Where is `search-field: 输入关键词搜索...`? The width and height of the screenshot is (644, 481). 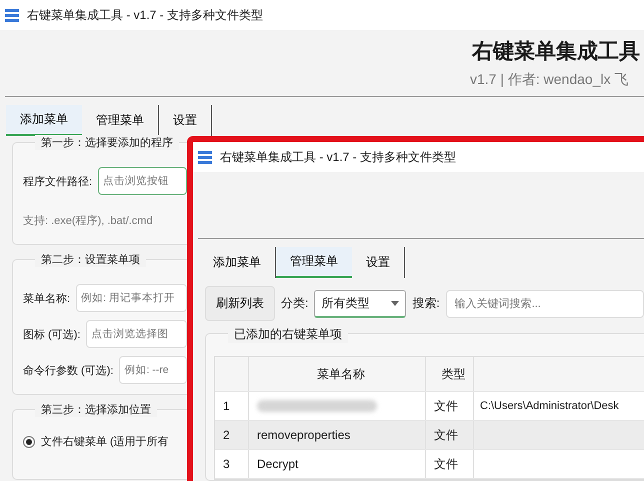 search-field: 输入关键词搜索... is located at coordinates (545, 304).